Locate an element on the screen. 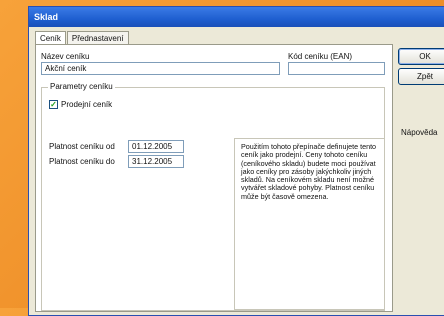 This screenshot has width=444, height=316. prodejni-checkbox: ✓ is located at coordinates (53, 104).